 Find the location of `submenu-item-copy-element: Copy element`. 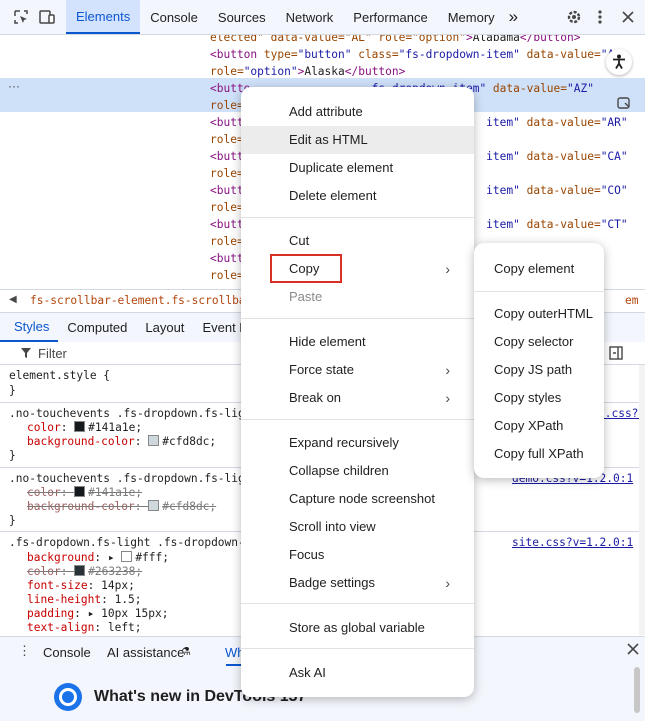

submenu-item-copy-element: Copy element is located at coordinates (539, 269).